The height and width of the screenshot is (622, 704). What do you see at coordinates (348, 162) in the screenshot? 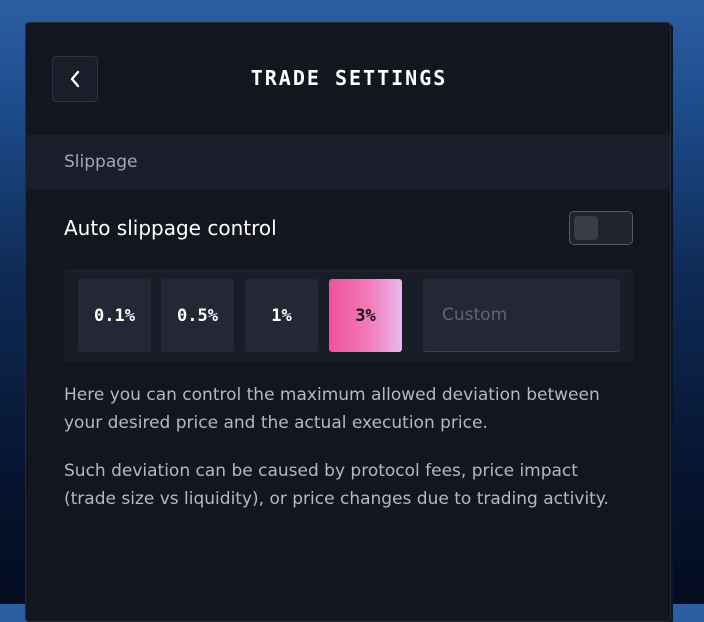
I see `section-header: Slippage` at bounding box center [348, 162].